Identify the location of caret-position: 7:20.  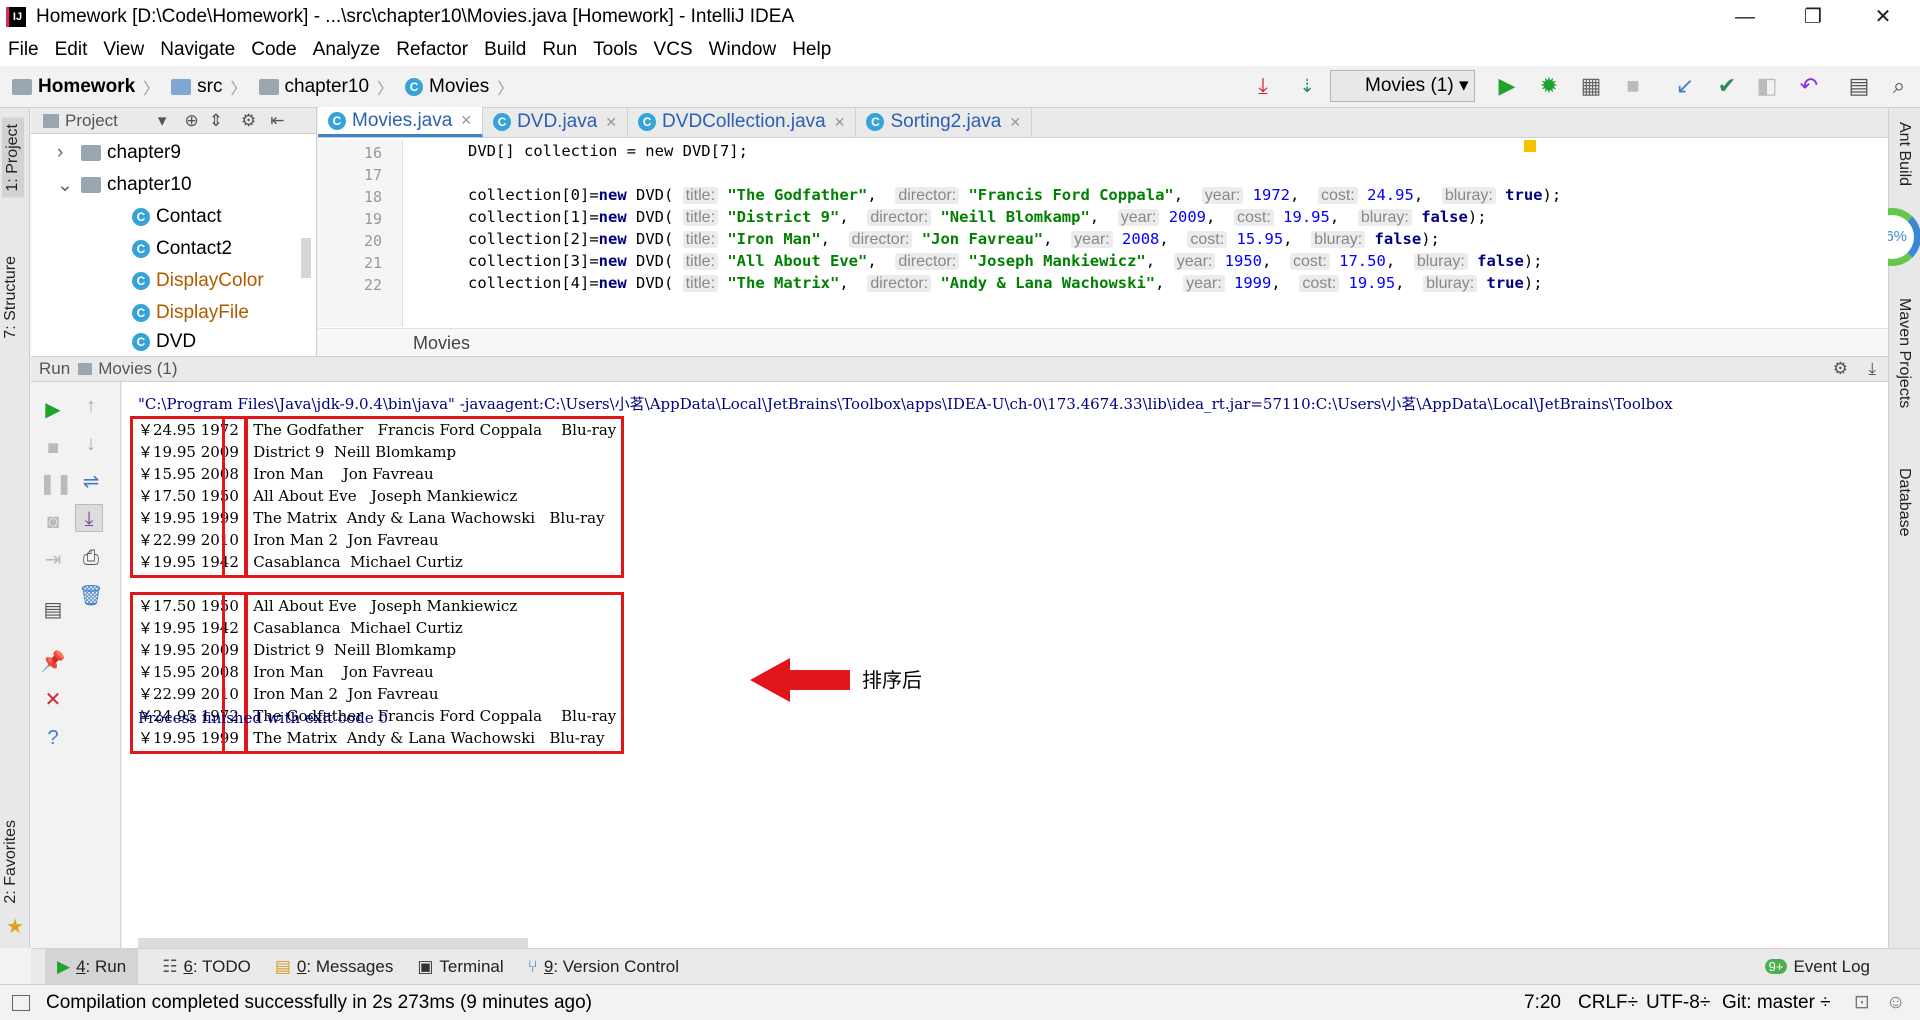
(1542, 1003).